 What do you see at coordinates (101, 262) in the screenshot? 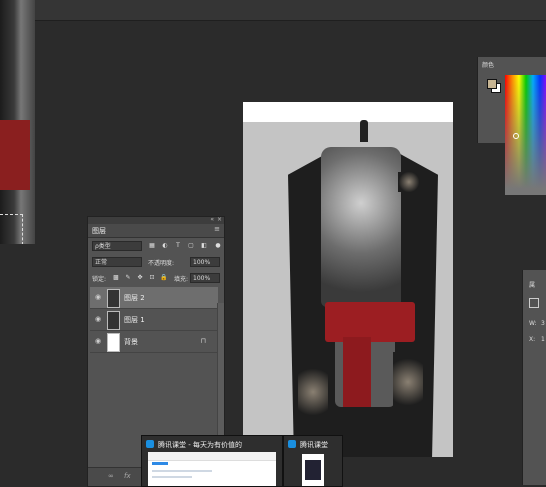
I see `blend-mode-value: 正常` at bounding box center [101, 262].